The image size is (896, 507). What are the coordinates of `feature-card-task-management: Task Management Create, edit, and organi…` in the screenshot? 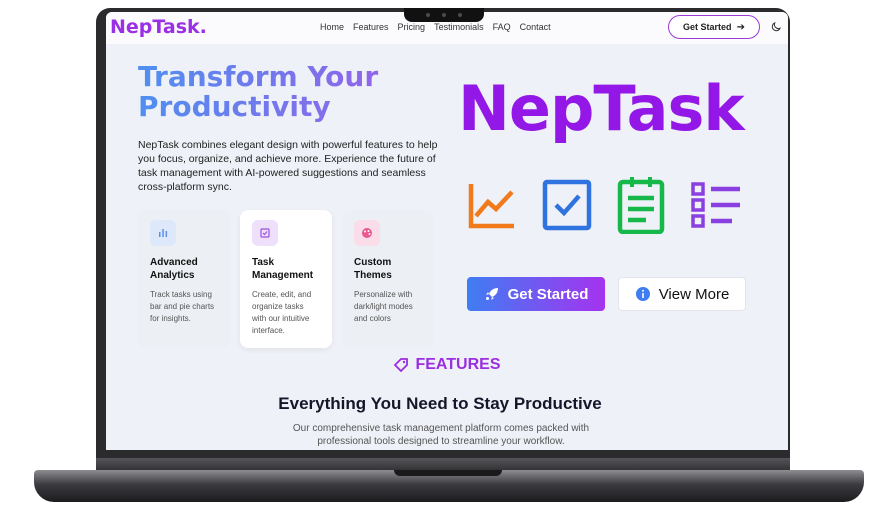 It's located at (286, 279).